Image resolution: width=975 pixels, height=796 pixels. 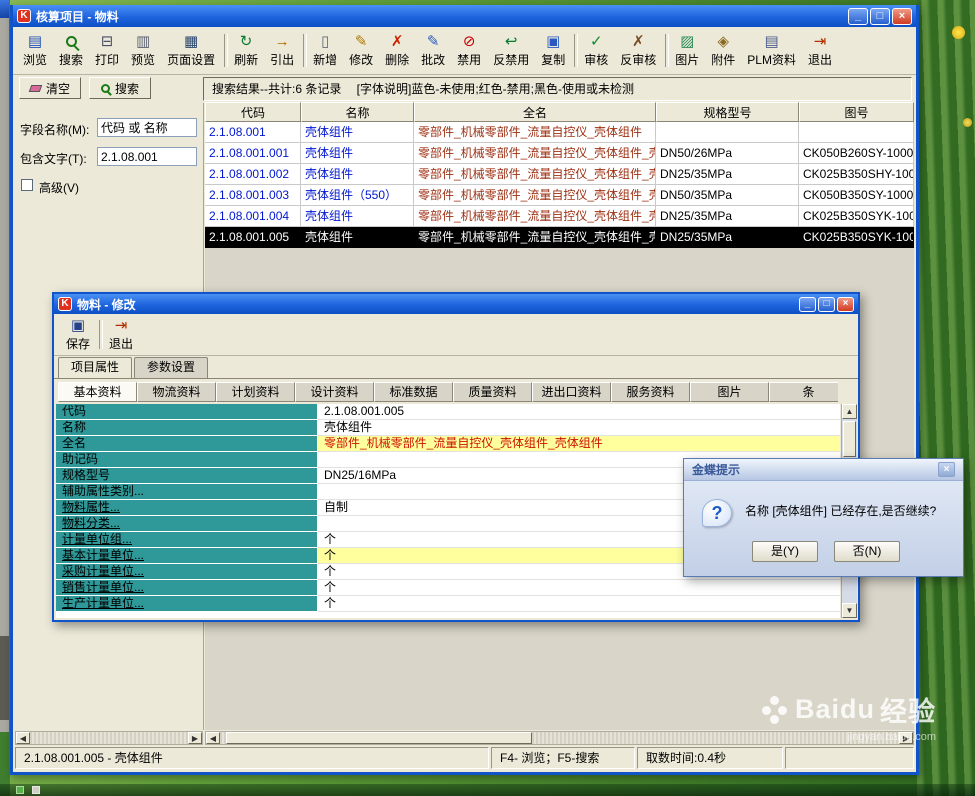 What do you see at coordinates (187, 476) in the screenshot?
I see `form-field-label: 规格型号` at bounding box center [187, 476].